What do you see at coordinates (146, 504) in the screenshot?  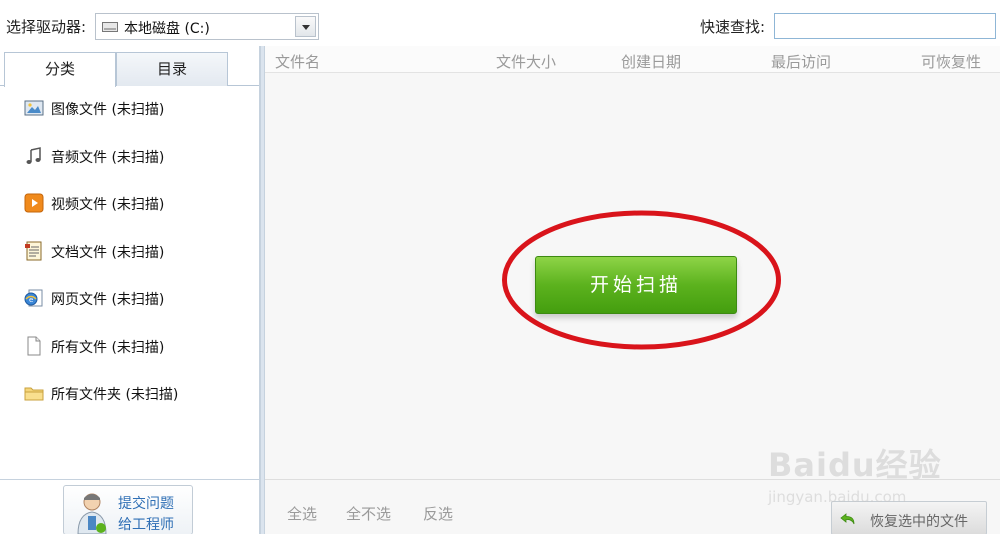 I see `submit-issue-line1: 提交问题` at bounding box center [146, 504].